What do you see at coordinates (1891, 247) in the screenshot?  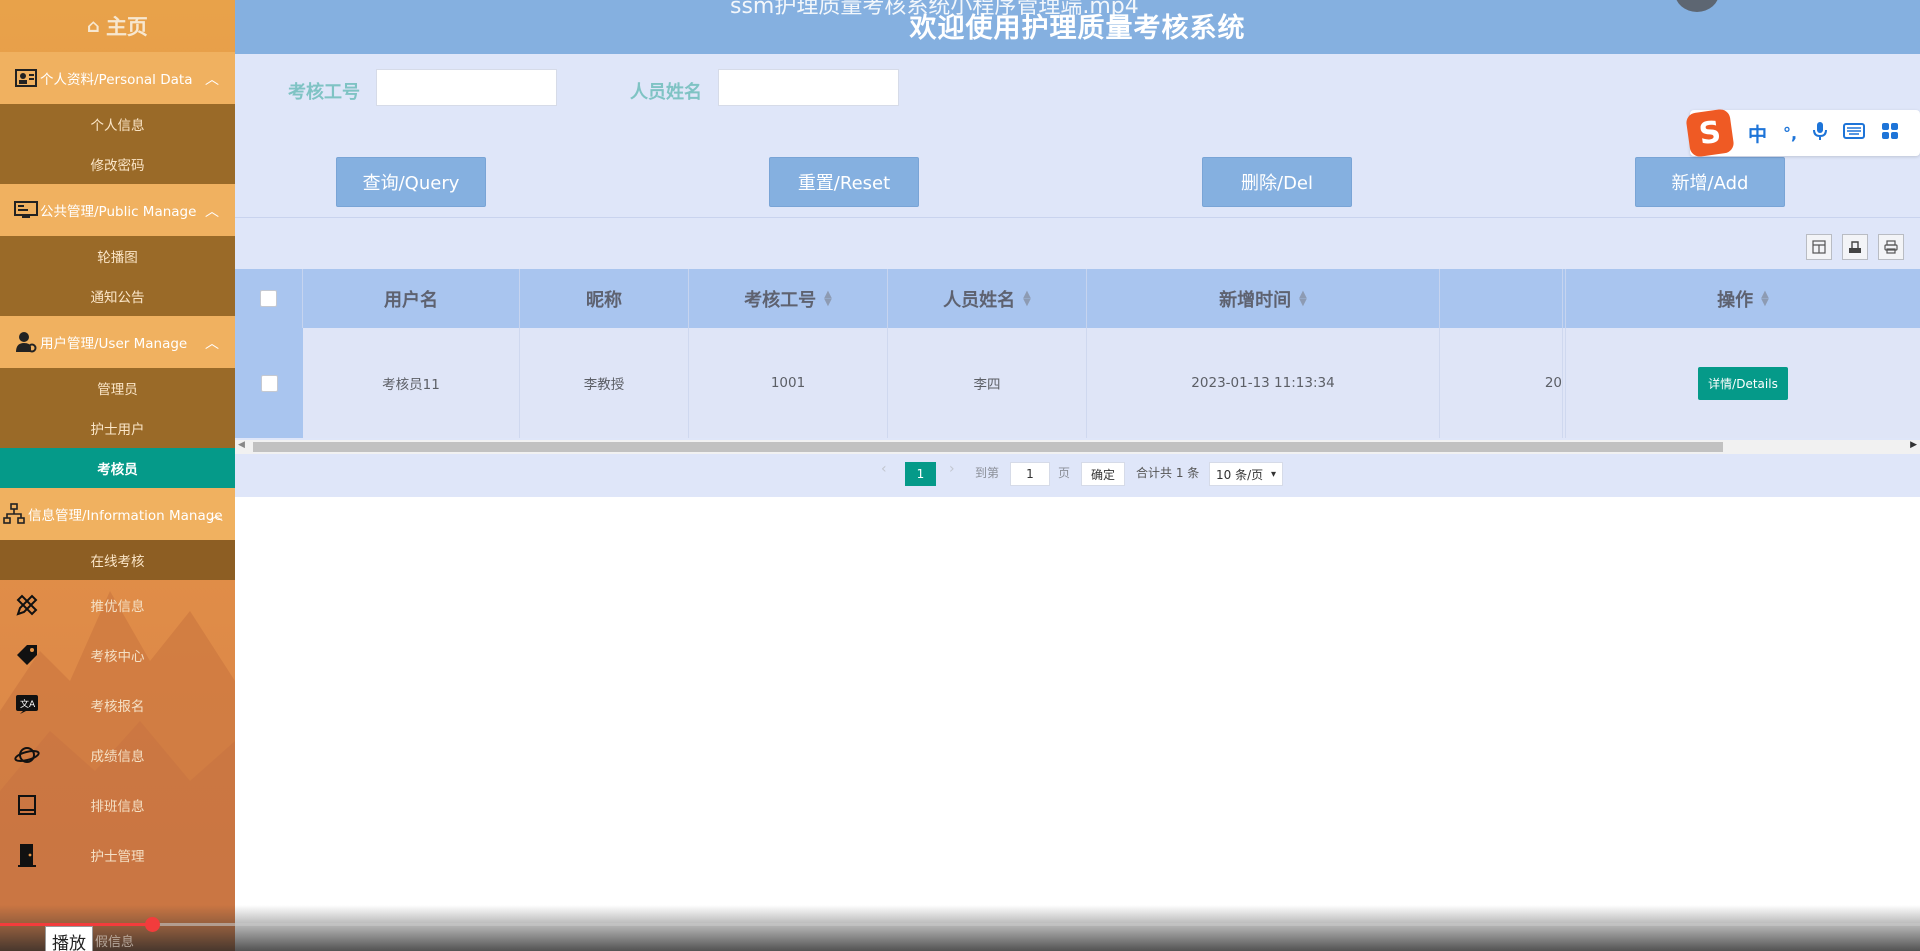 I see `print-icon` at bounding box center [1891, 247].